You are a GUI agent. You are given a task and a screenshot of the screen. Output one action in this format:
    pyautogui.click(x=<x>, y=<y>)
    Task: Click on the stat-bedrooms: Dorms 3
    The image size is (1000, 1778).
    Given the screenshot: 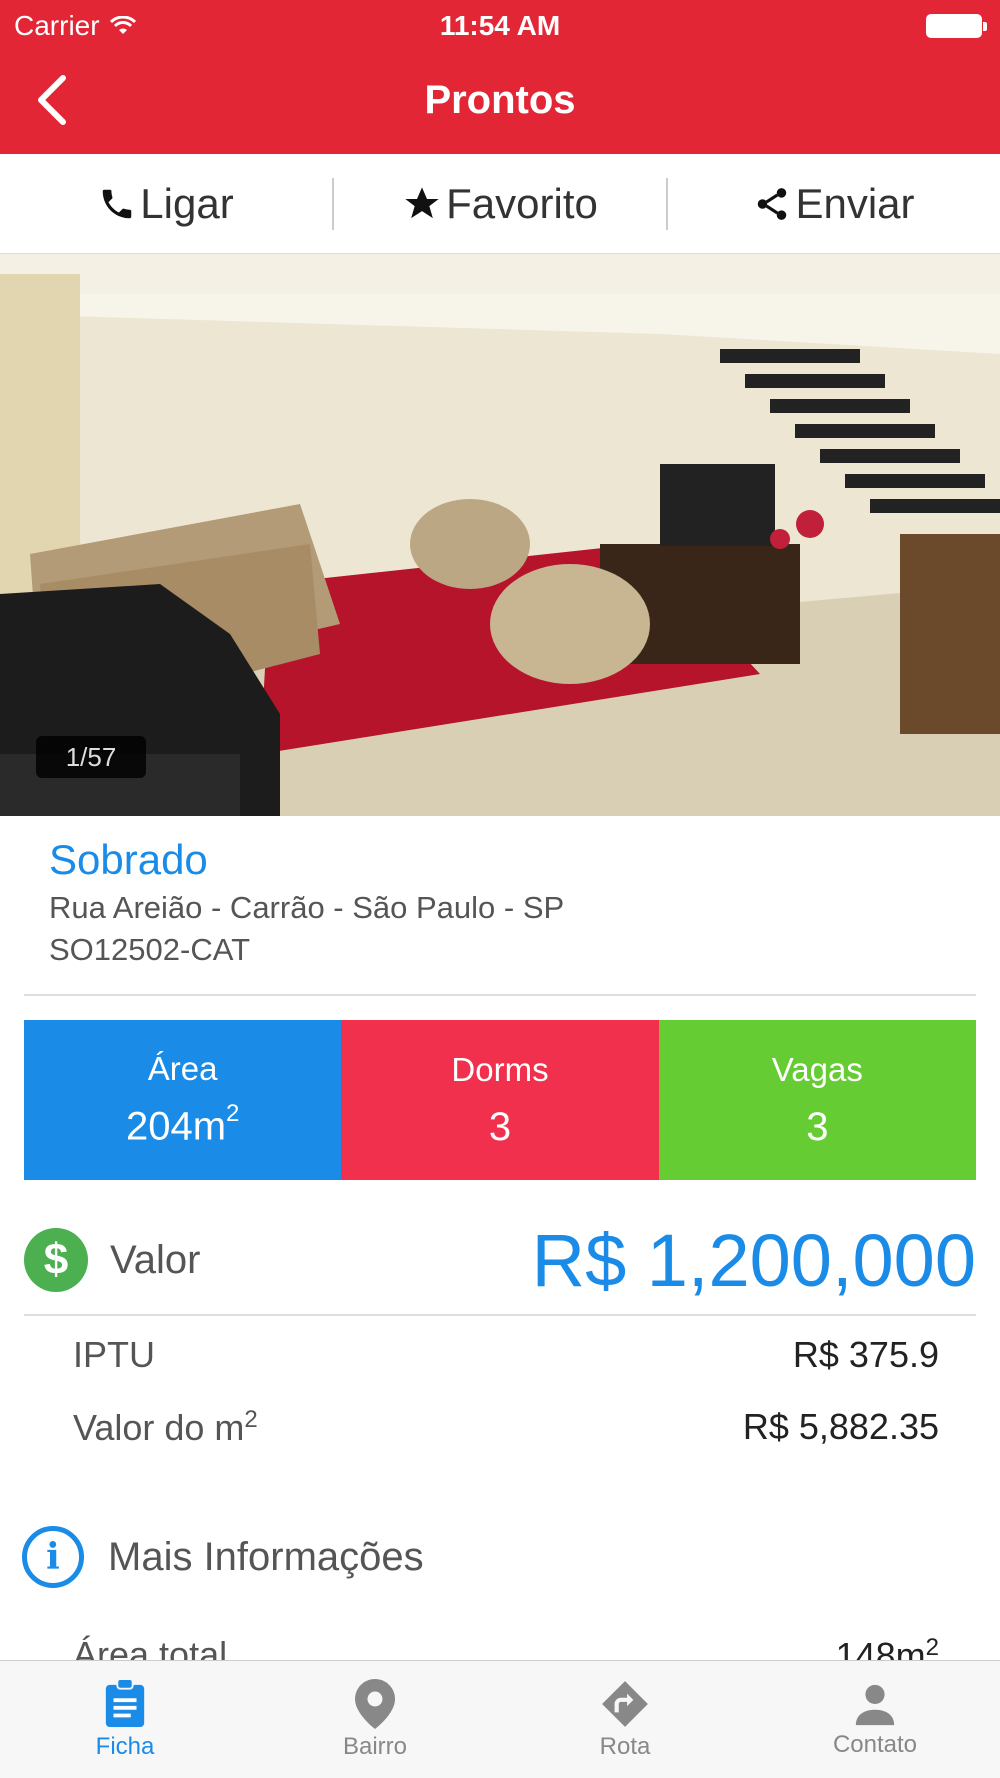 What is the action you would take?
    pyautogui.click(x=500, y=1100)
    